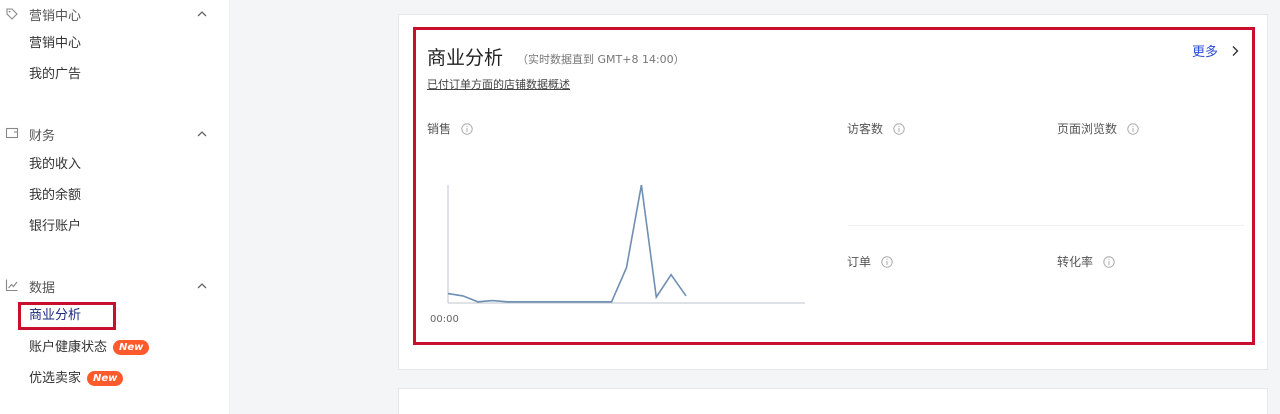 The width and height of the screenshot is (1280, 414). I want to click on sidebar-item-preferred-seller: 优选卖家 New, so click(76, 379).